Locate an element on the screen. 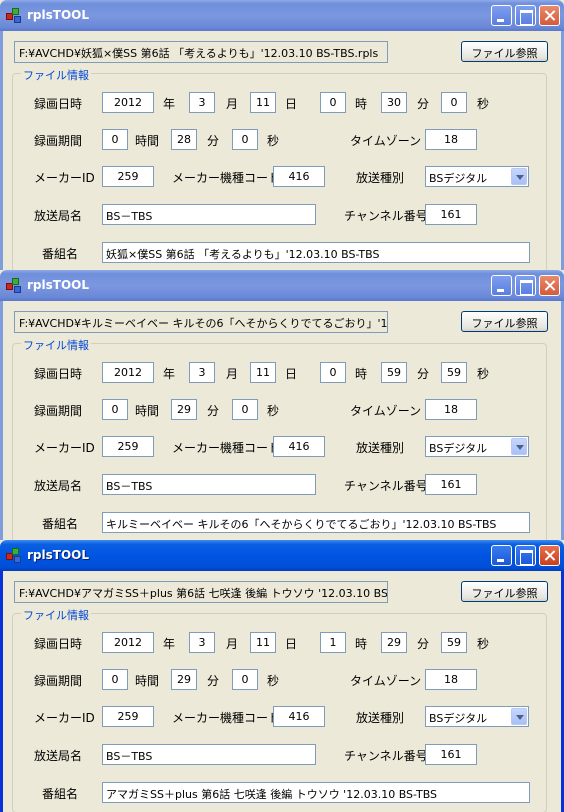 The image size is (564, 812). model-code-label: メーカー機種コード is located at coordinates (226, 718).